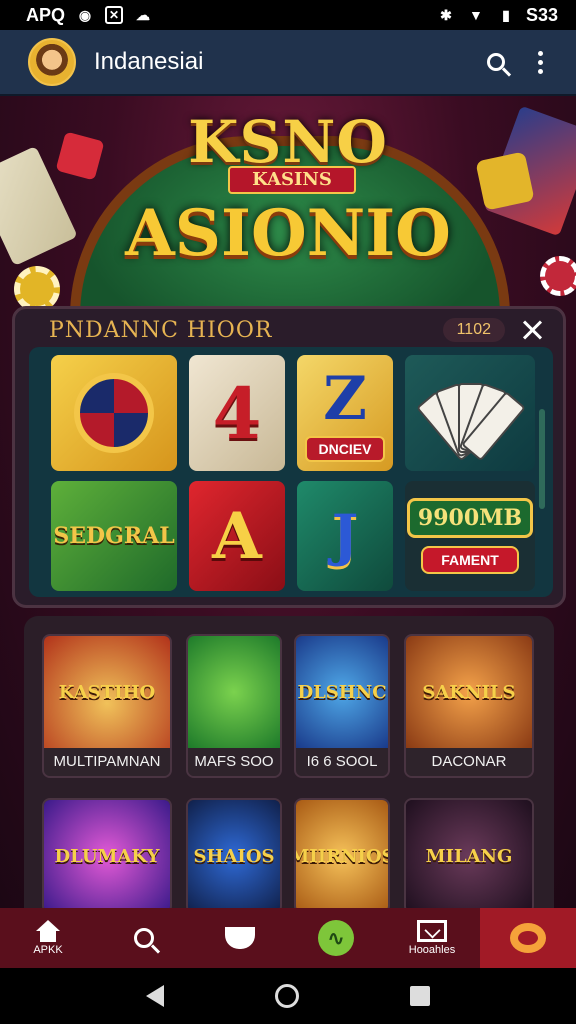 Image resolution: width=576 pixels, height=1024 pixels. I want to click on mail-icon, so click(432, 931).